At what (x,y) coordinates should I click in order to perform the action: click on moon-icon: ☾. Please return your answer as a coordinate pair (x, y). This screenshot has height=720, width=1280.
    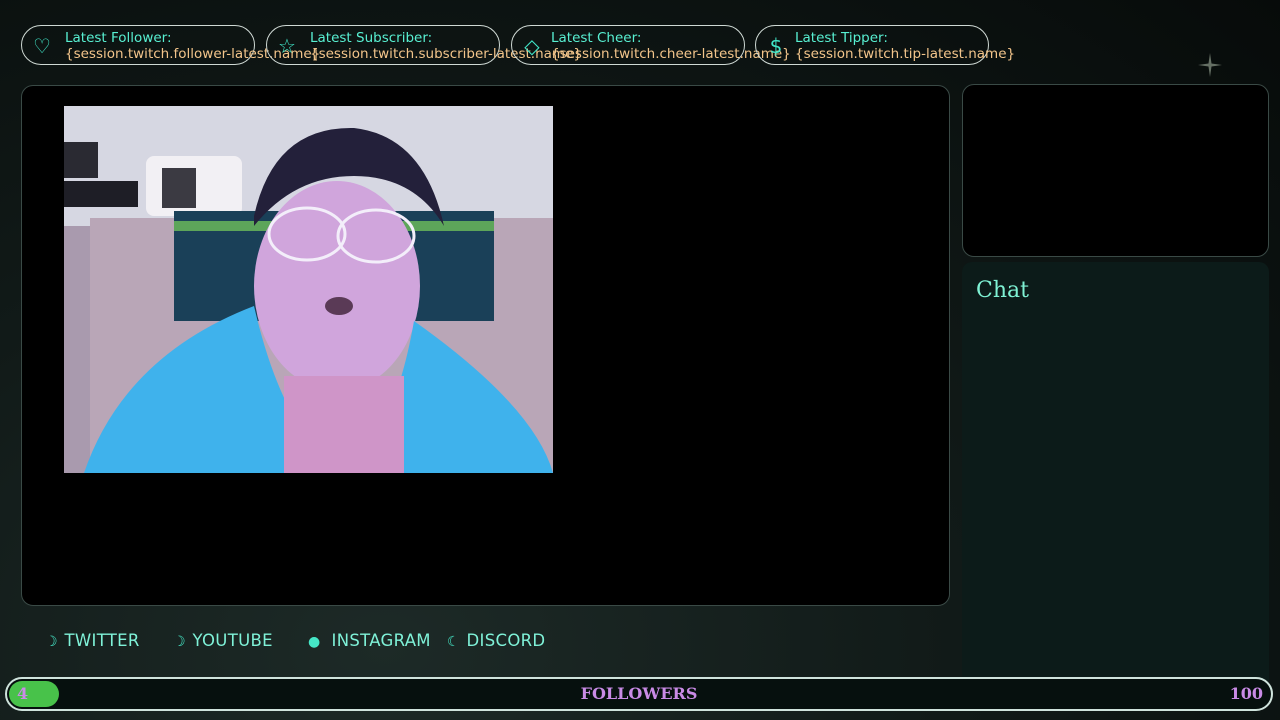
    Looking at the image, I should click on (453, 642).